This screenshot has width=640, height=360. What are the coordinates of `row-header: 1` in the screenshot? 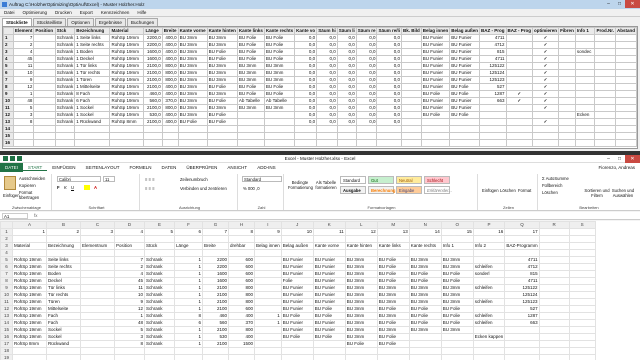 It's located at (6, 232).